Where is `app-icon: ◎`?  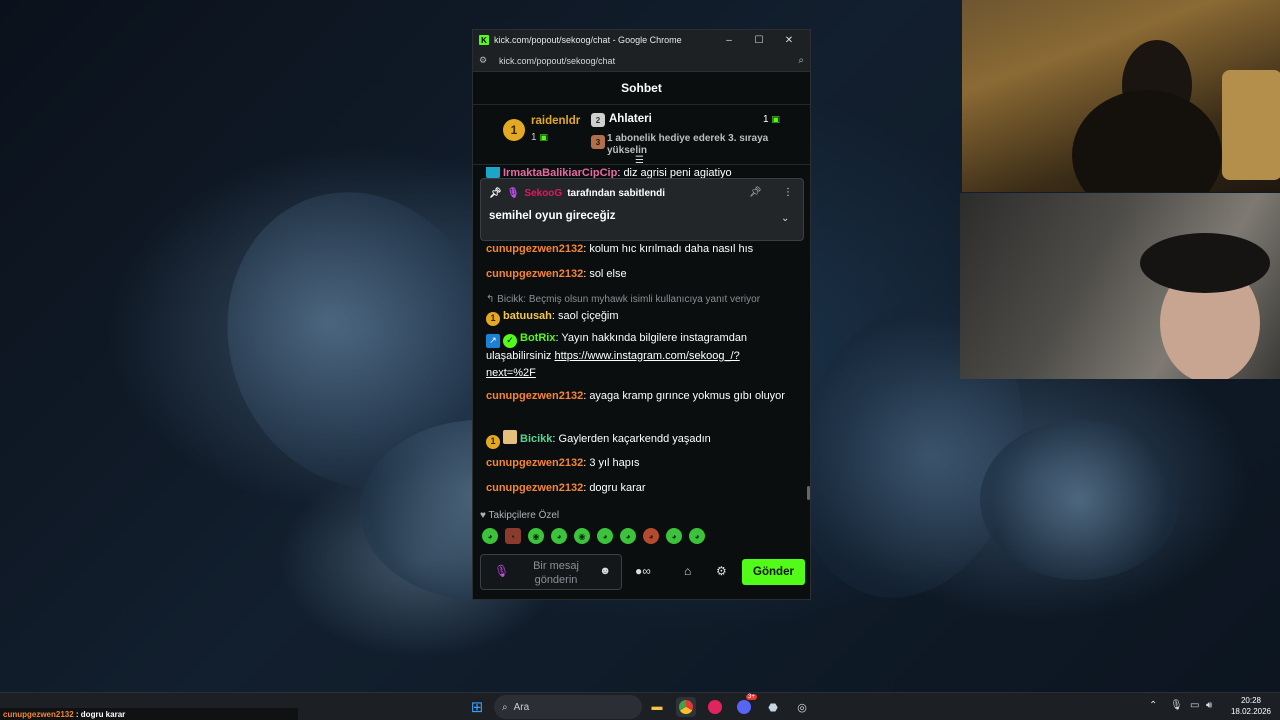 app-icon: ◎ is located at coordinates (802, 707).